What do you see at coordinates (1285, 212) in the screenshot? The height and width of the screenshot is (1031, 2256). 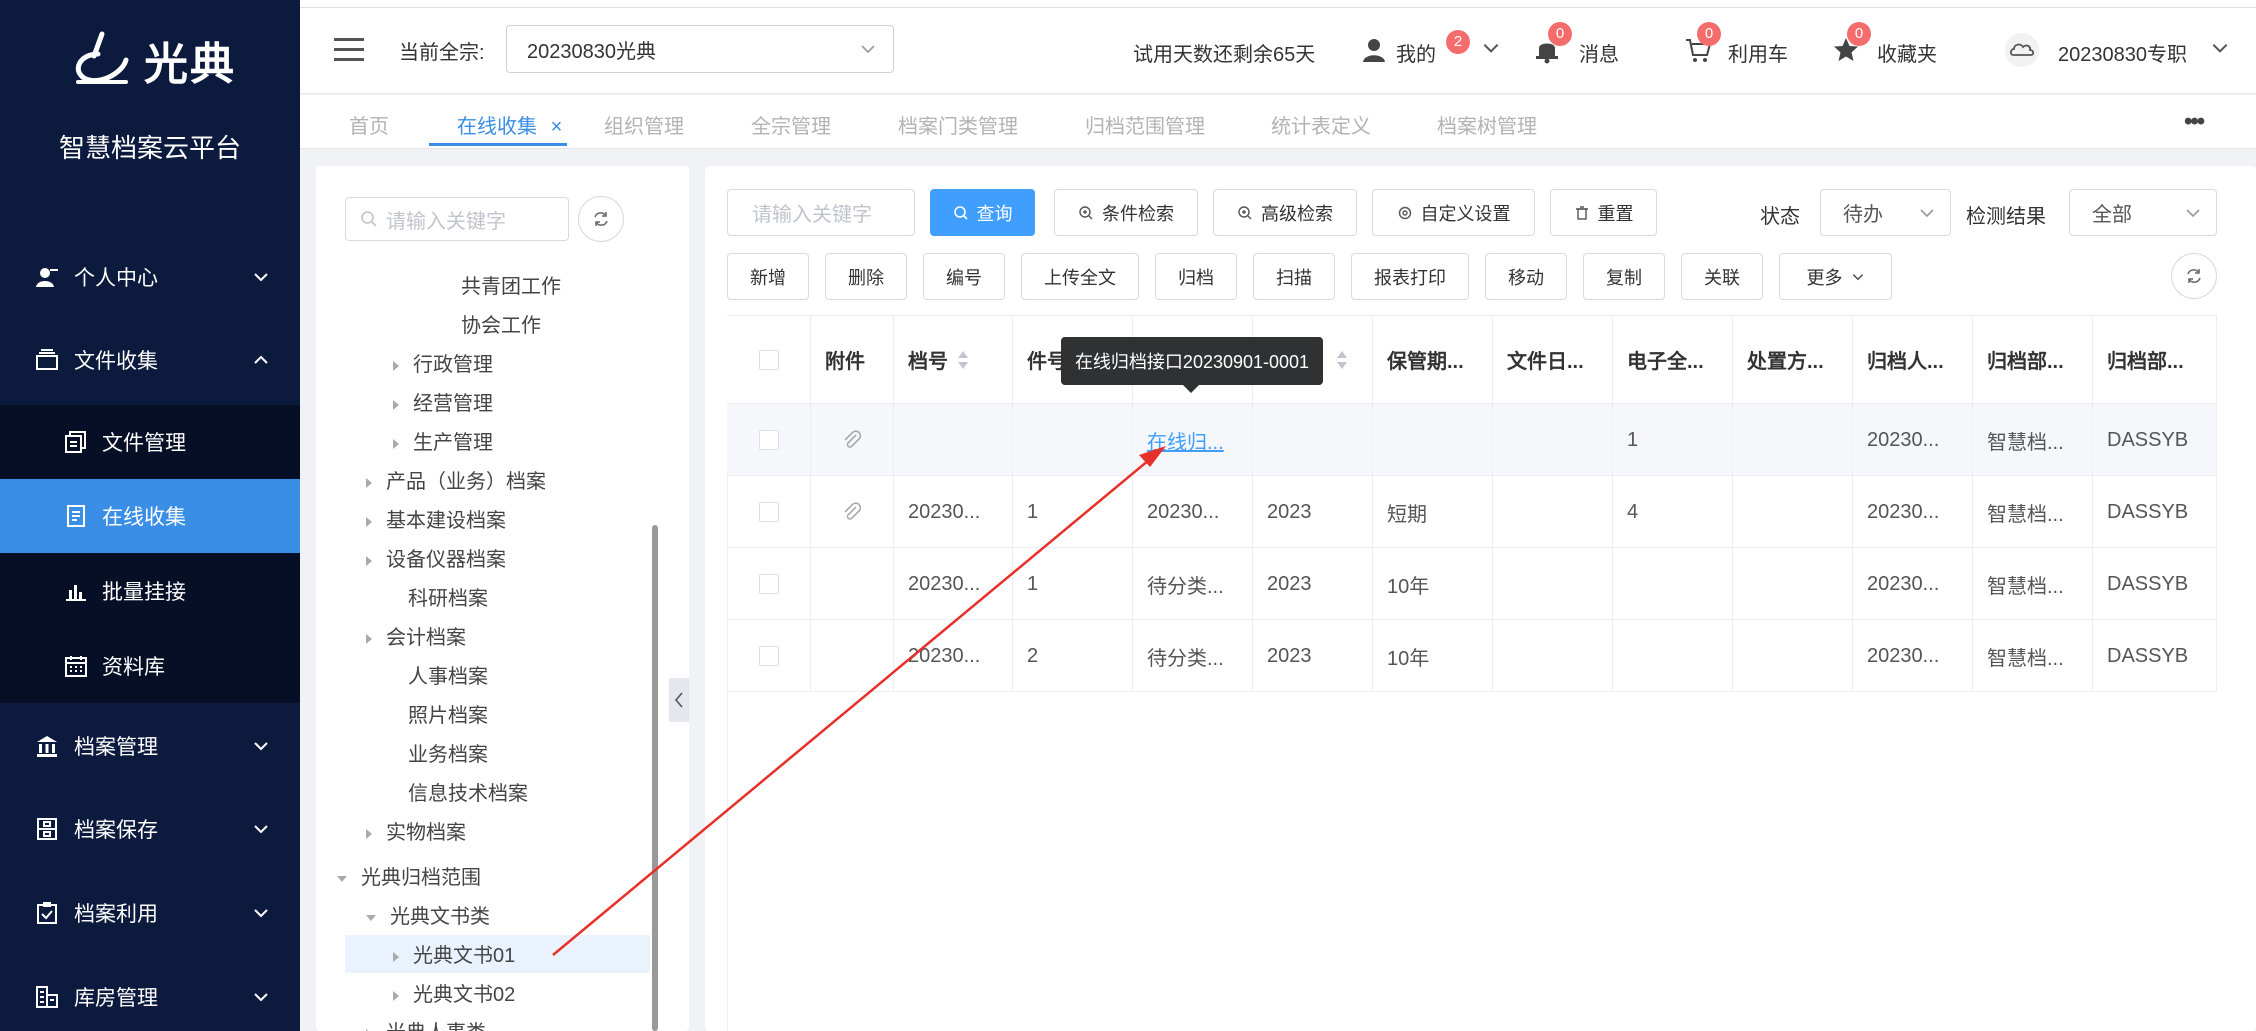 I see `advanced-search-button: 高级检索` at bounding box center [1285, 212].